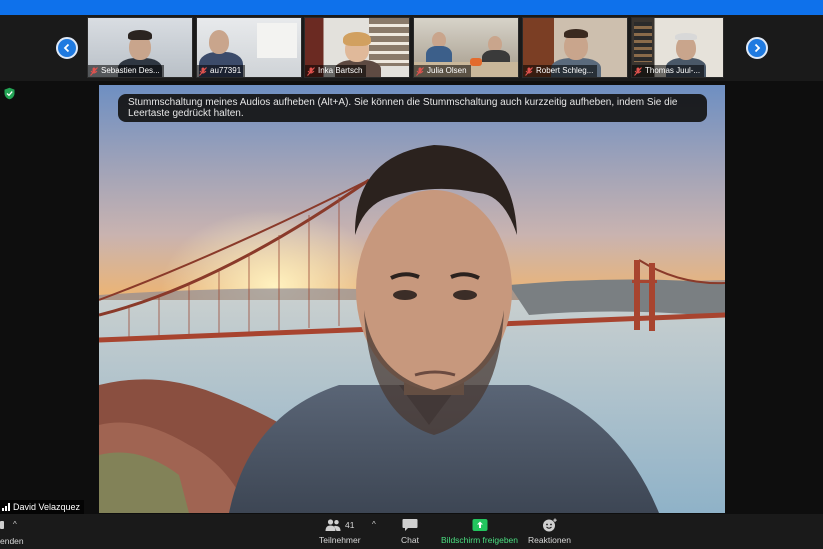 This screenshot has height=549, width=823. I want to click on participant-name: au77391, so click(226, 70).